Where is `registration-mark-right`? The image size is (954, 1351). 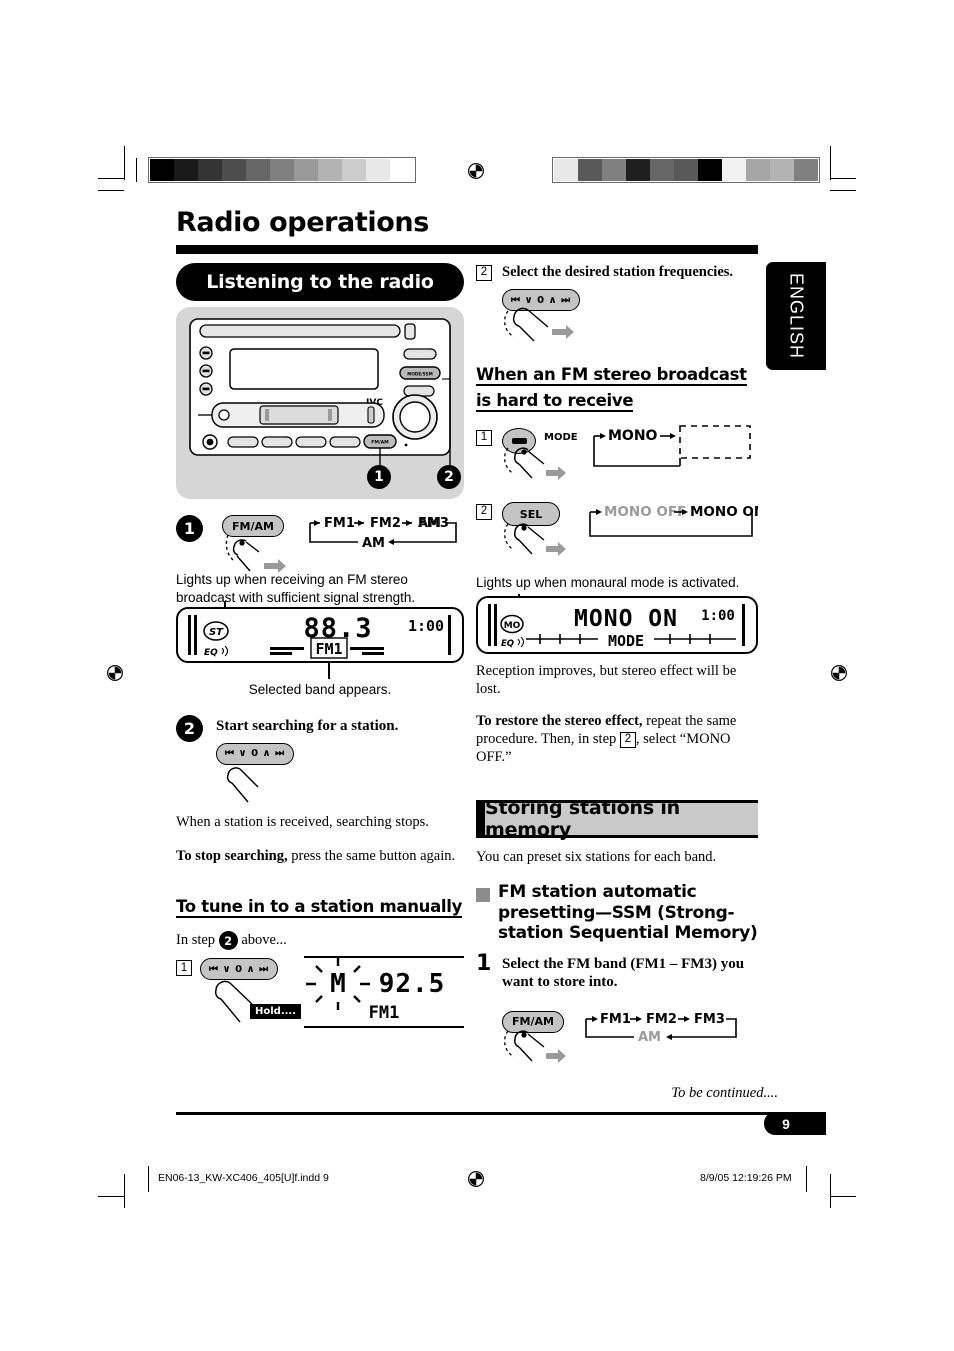
registration-mark-right is located at coordinates (839, 673).